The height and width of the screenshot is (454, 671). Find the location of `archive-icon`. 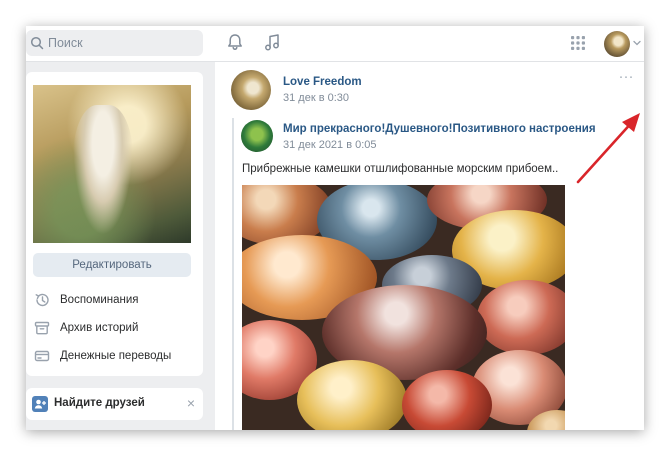

archive-icon is located at coordinates (42, 328).